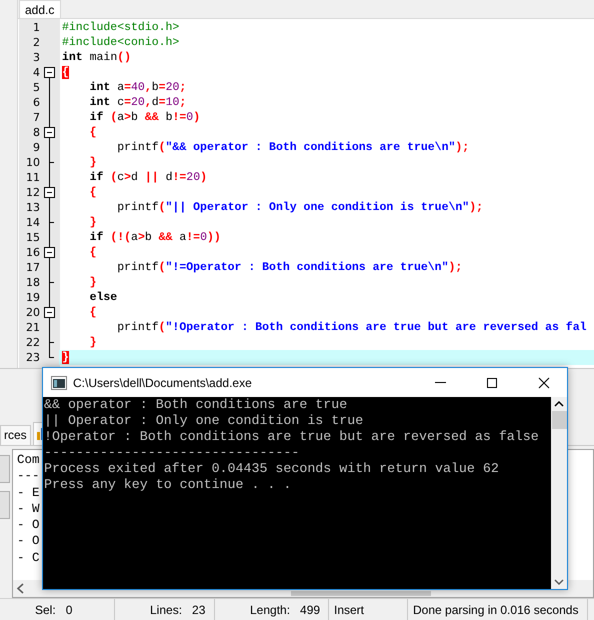 The width and height of the screenshot is (594, 620). Describe the element at coordinates (166, 610) in the screenshot. I see `status-label: Lines:` at that location.